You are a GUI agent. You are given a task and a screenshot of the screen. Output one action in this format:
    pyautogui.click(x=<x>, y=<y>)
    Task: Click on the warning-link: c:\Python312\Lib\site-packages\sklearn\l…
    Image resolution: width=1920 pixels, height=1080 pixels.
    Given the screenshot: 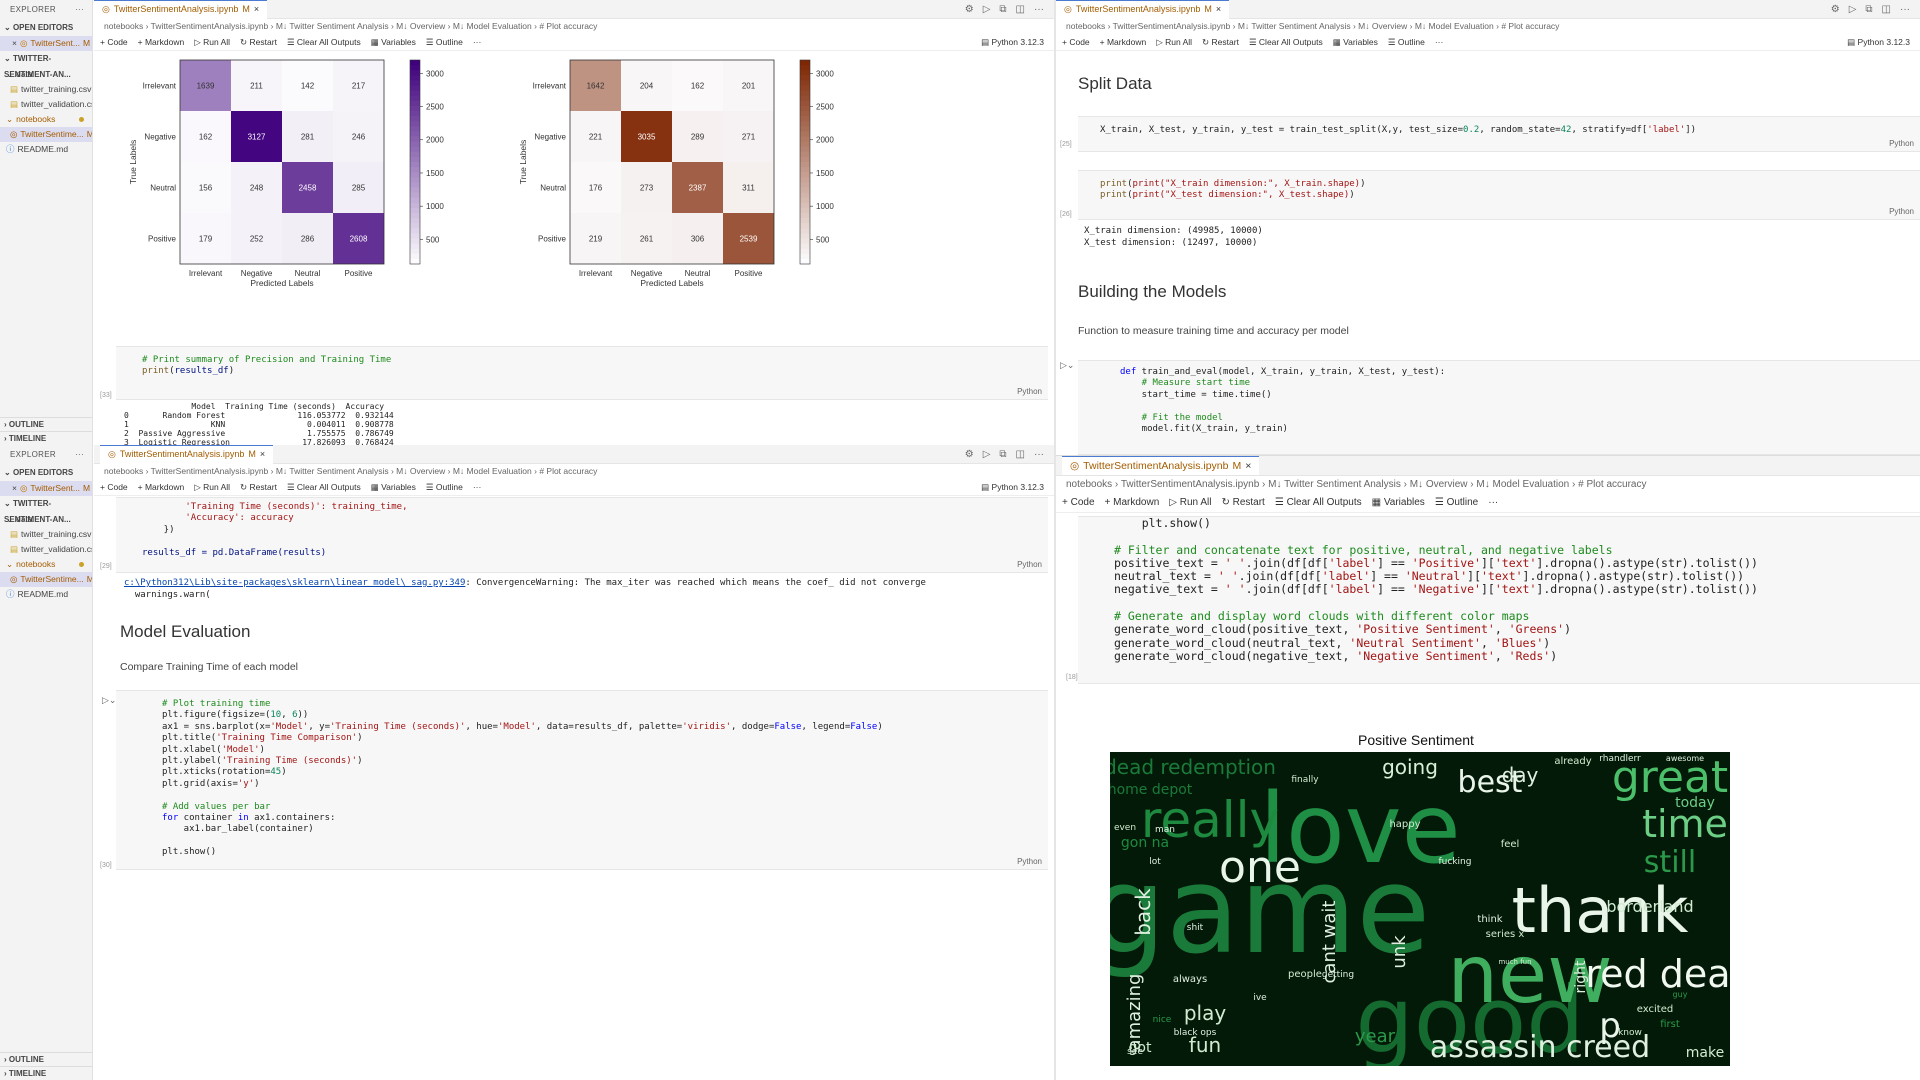 What is the action you would take?
    pyautogui.click(x=294, y=583)
    